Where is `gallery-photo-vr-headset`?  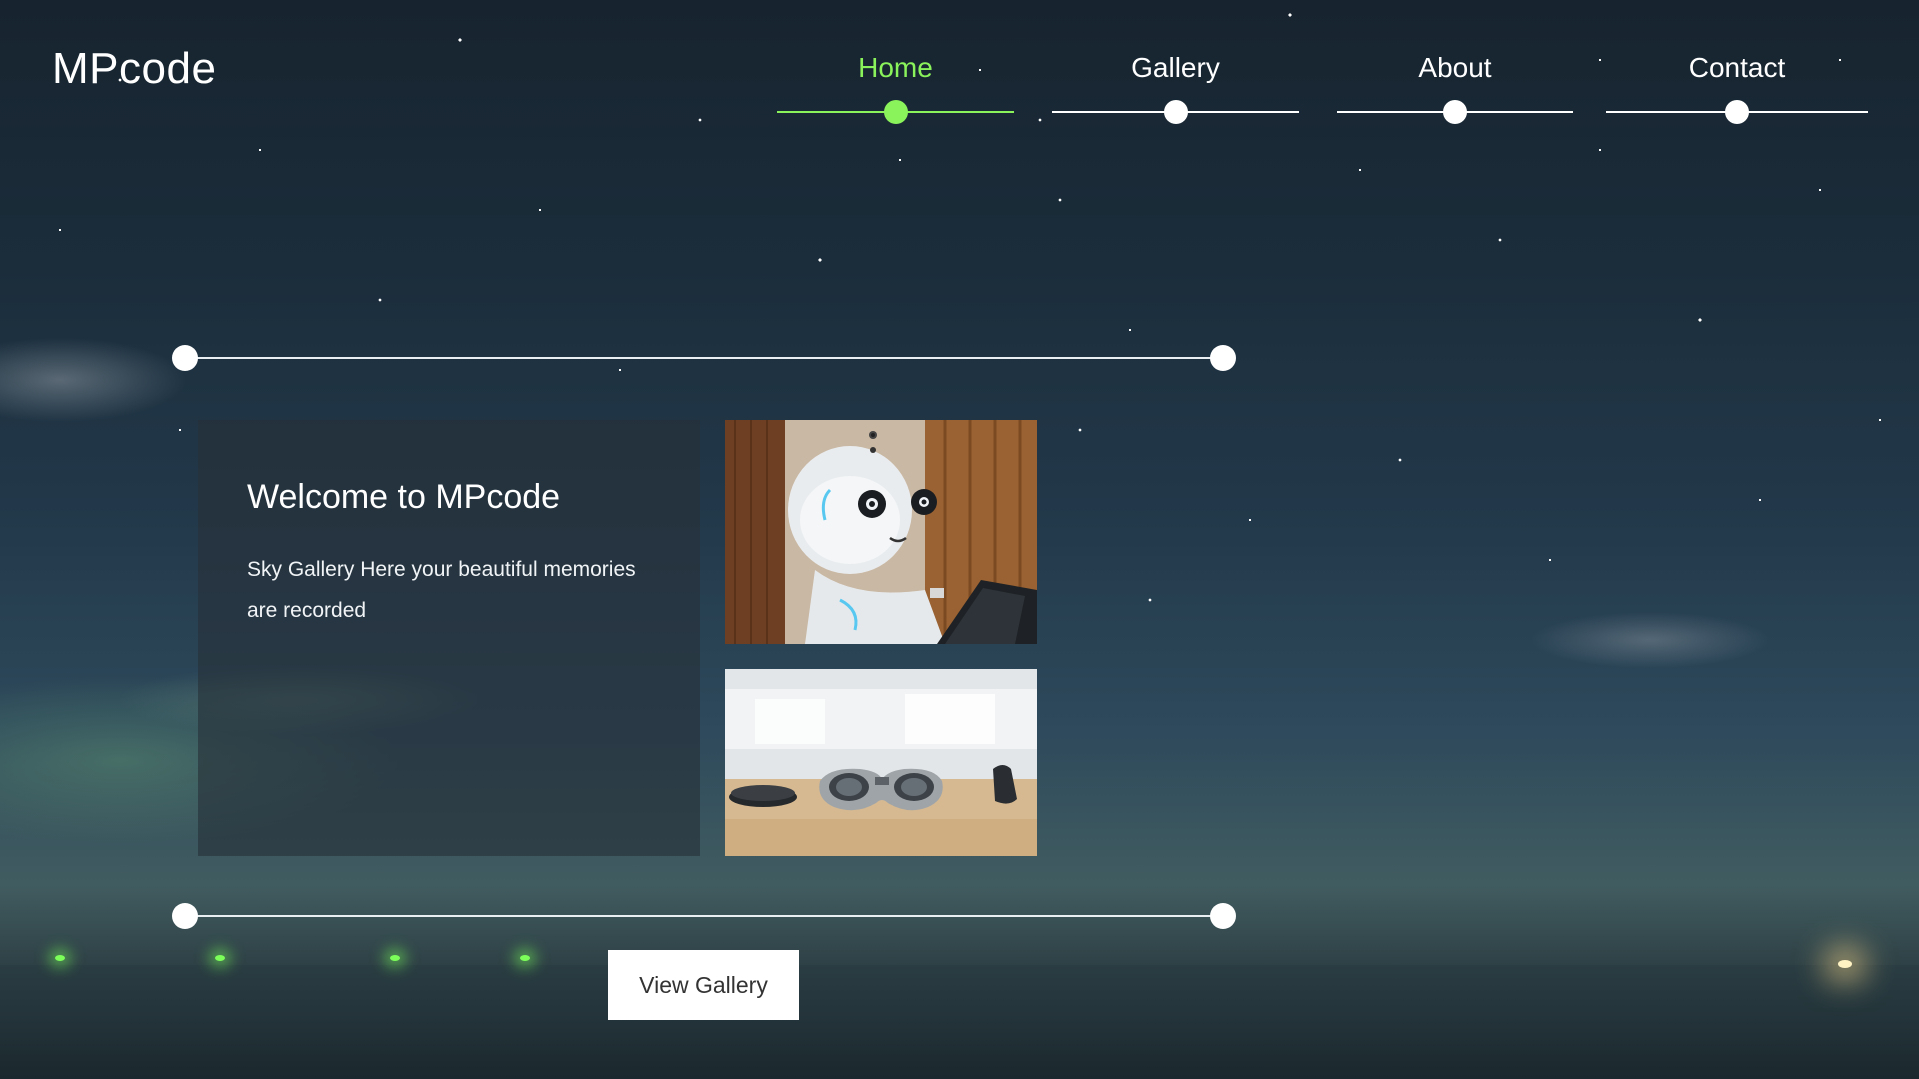 gallery-photo-vr-headset is located at coordinates (881, 762).